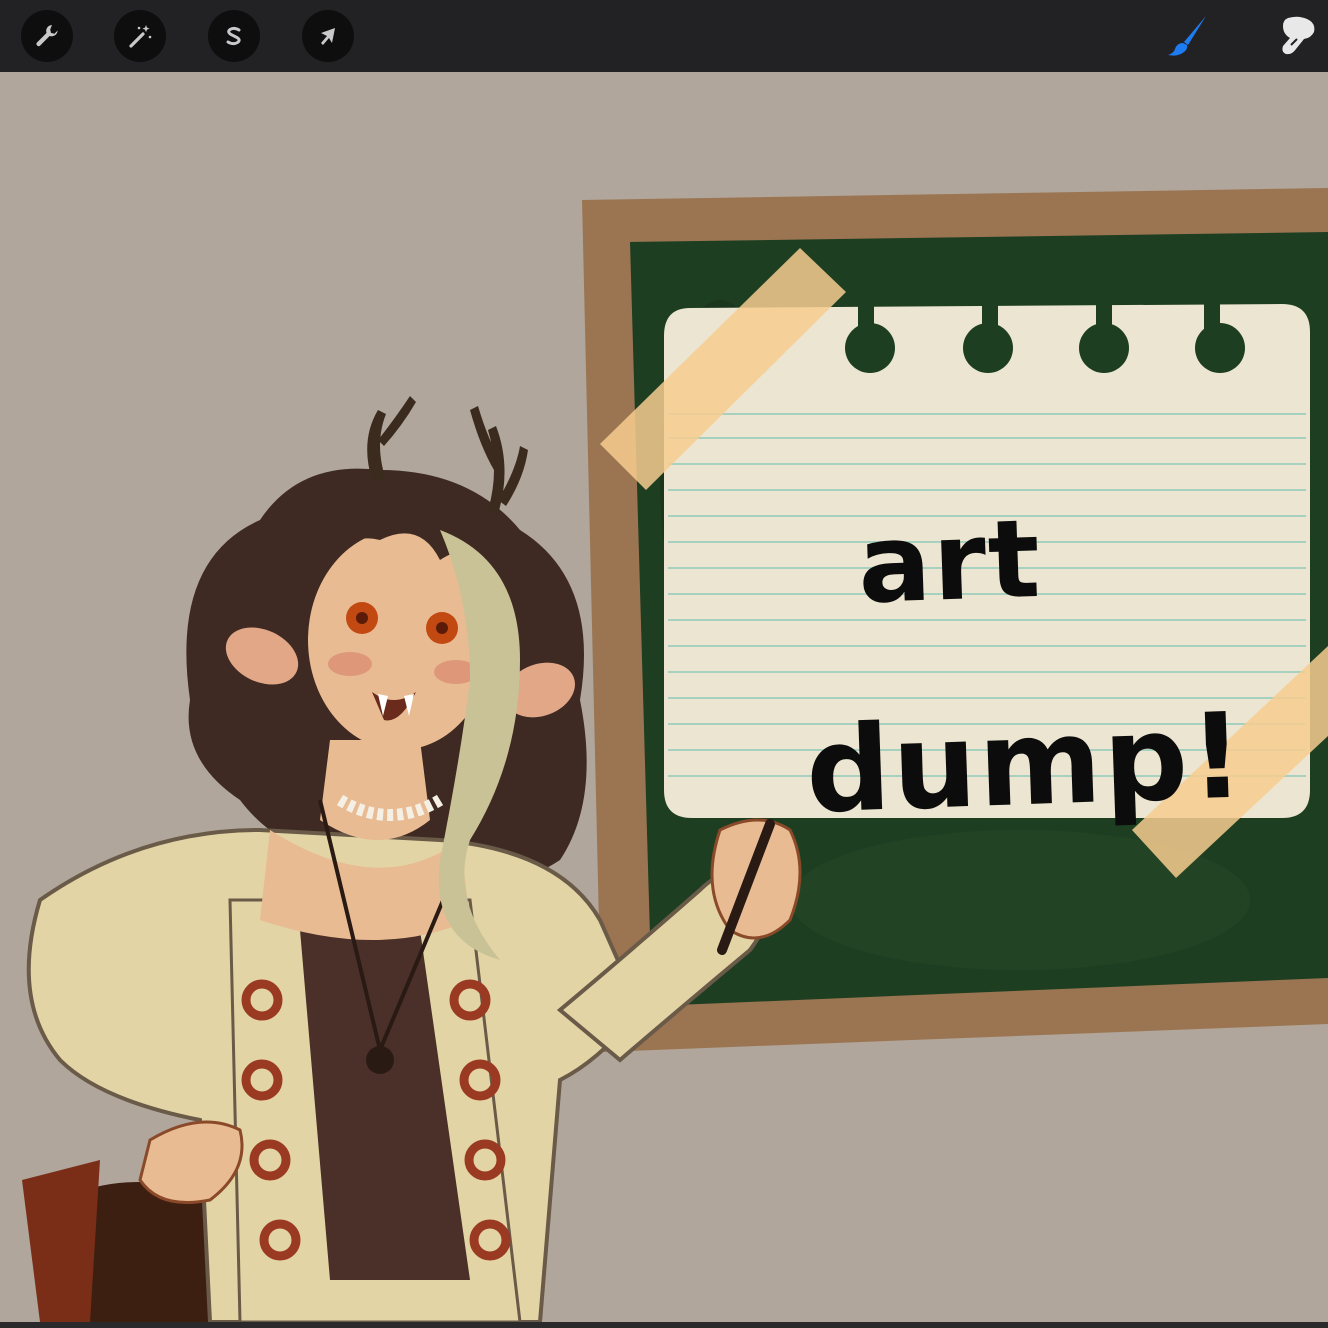  What do you see at coordinates (1025, 763) in the screenshot?
I see `note-text-line2: dump!` at bounding box center [1025, 763].